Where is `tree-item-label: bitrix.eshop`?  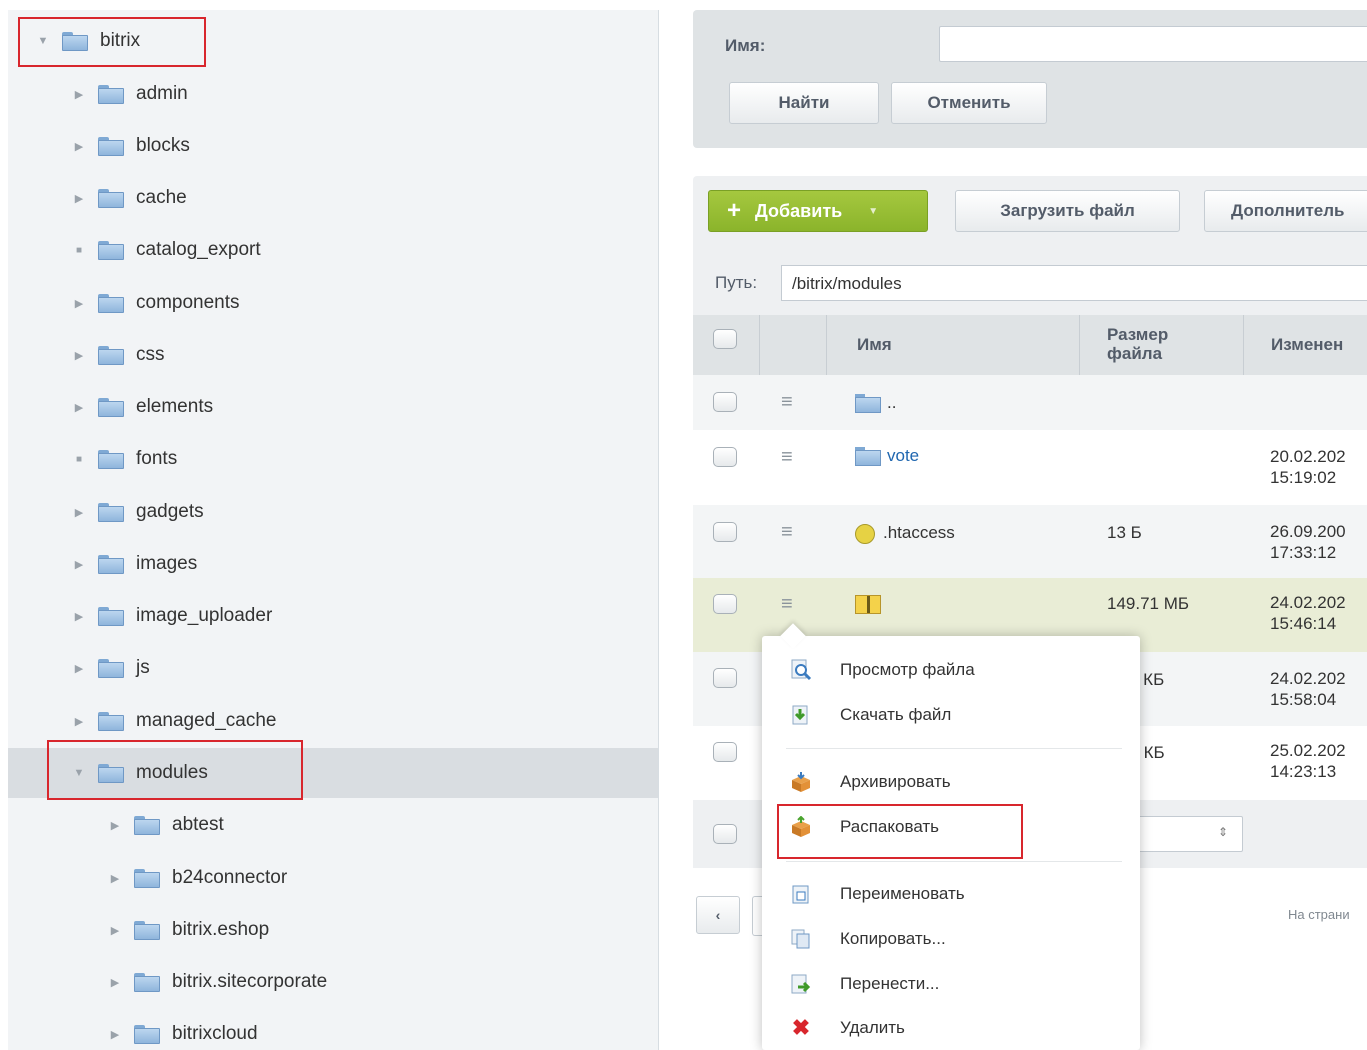
tree-item-label: bitrix.eshop is located at coordinates (221, 929).